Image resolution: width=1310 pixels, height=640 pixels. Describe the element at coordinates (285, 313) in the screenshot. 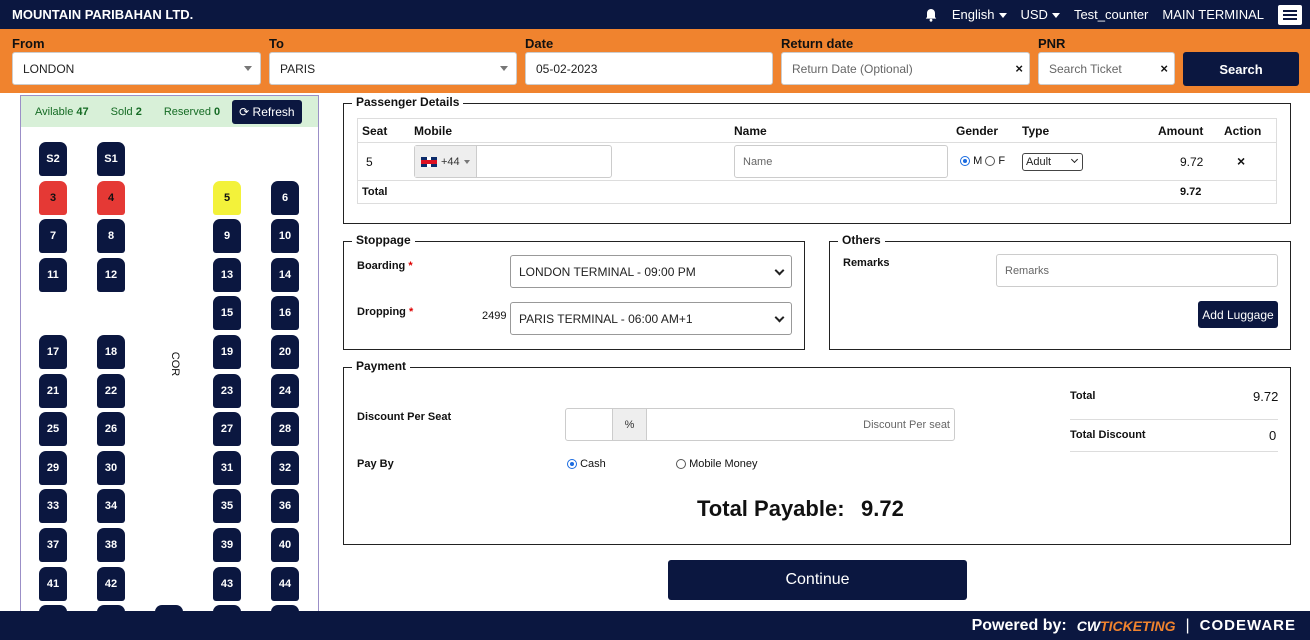

I see `seat-16: 16` at that location.